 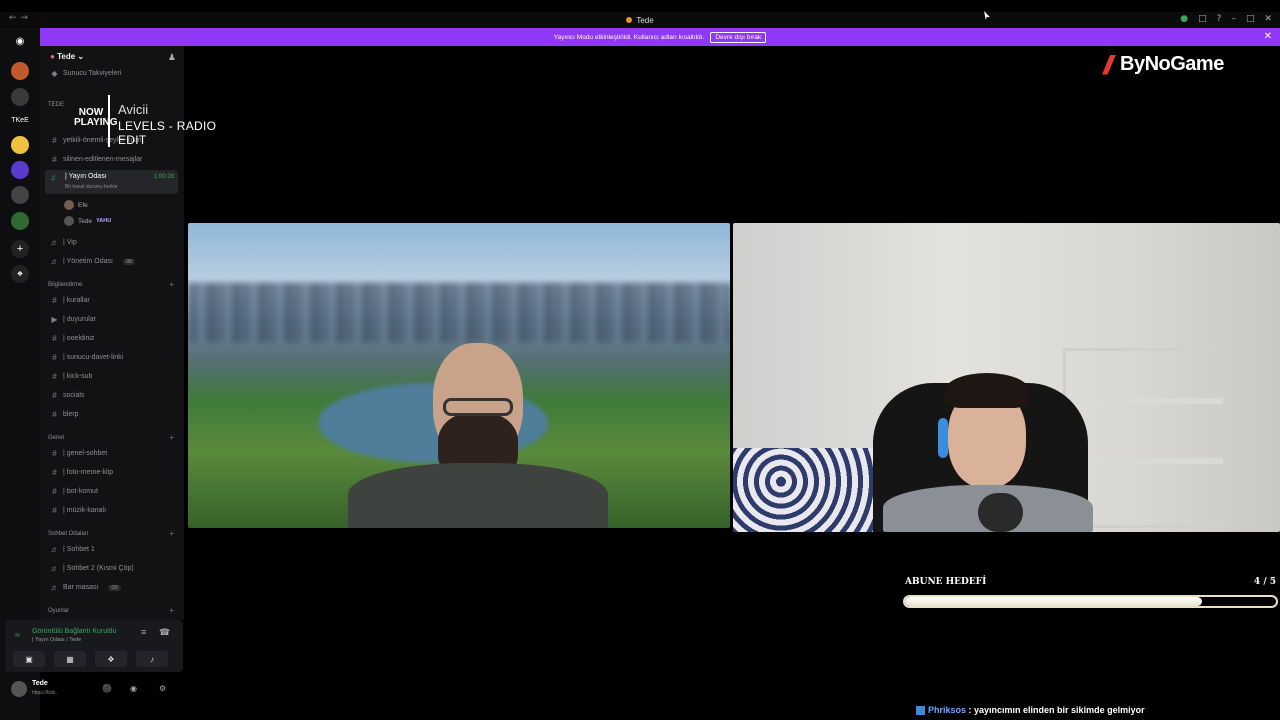 What do you see at coordinates (65, 285) in the screenshot?
I see `category-info: Bilgilendirme` at bounding box center [65, 285].